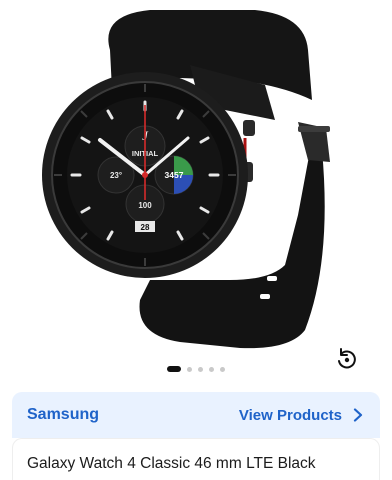  What do you see at coordinates (358, 415) in the screenshot?
I see `chevron-right-icon` at bounding box center [358, 415].